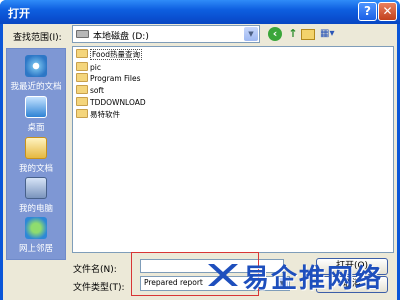  I want to click on list-item: Program Files, so click(108, 79).